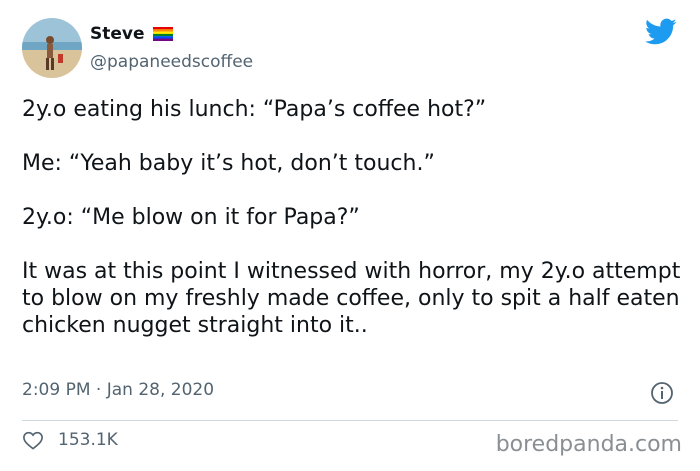 The image size is (700, 471). Describe the element at coordinates (228, 163) in the screenshot. I see `tweet-paragraph: Me: “Yeah baby it’s hot, don’t touch.”` at that location.